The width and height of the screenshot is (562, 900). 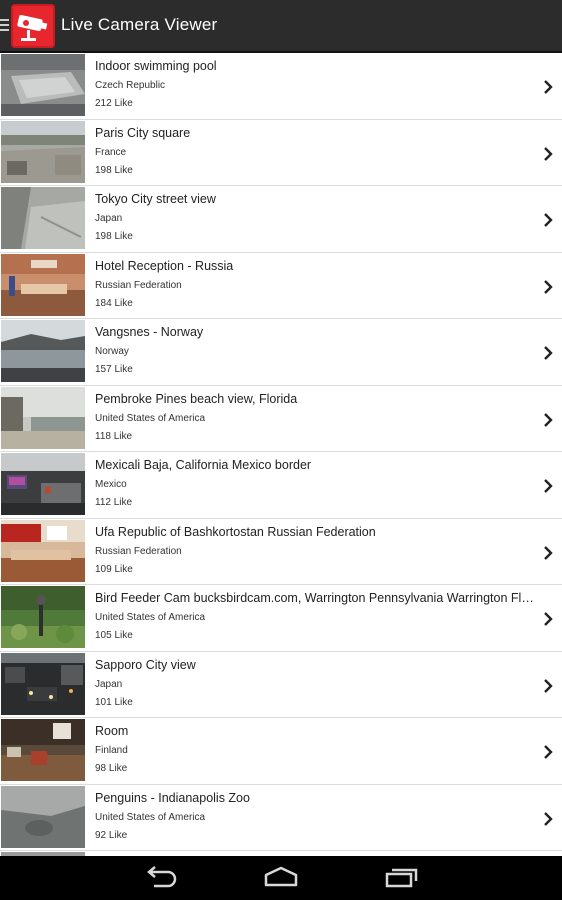 What do you see at coordinates (172, 797) in the screenshot?
I see `camera-title: Penguins - Indianapolis Zoo` at bounding box center [172, 797].